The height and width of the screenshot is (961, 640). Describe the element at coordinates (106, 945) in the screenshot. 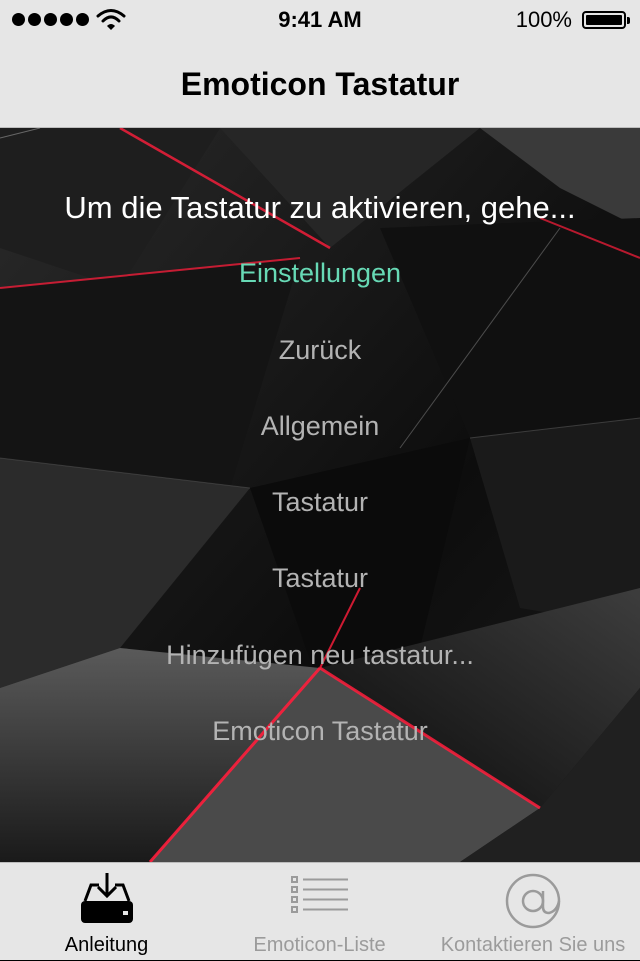

I see `tab-label-instructions: Anleitung` at that location.